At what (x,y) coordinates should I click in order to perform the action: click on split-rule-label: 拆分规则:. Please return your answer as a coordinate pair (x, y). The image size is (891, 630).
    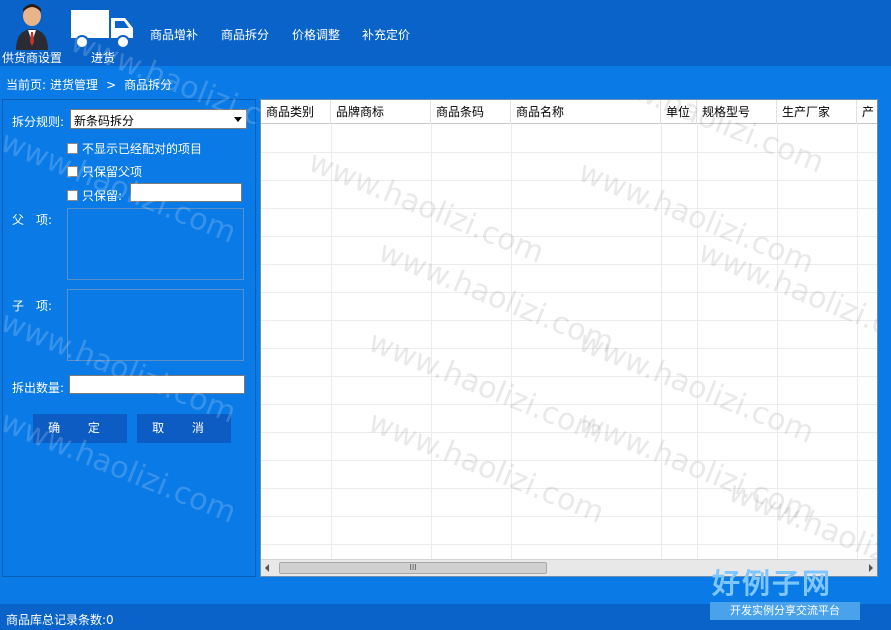
    Looking at the image, I should click on (38, 122).